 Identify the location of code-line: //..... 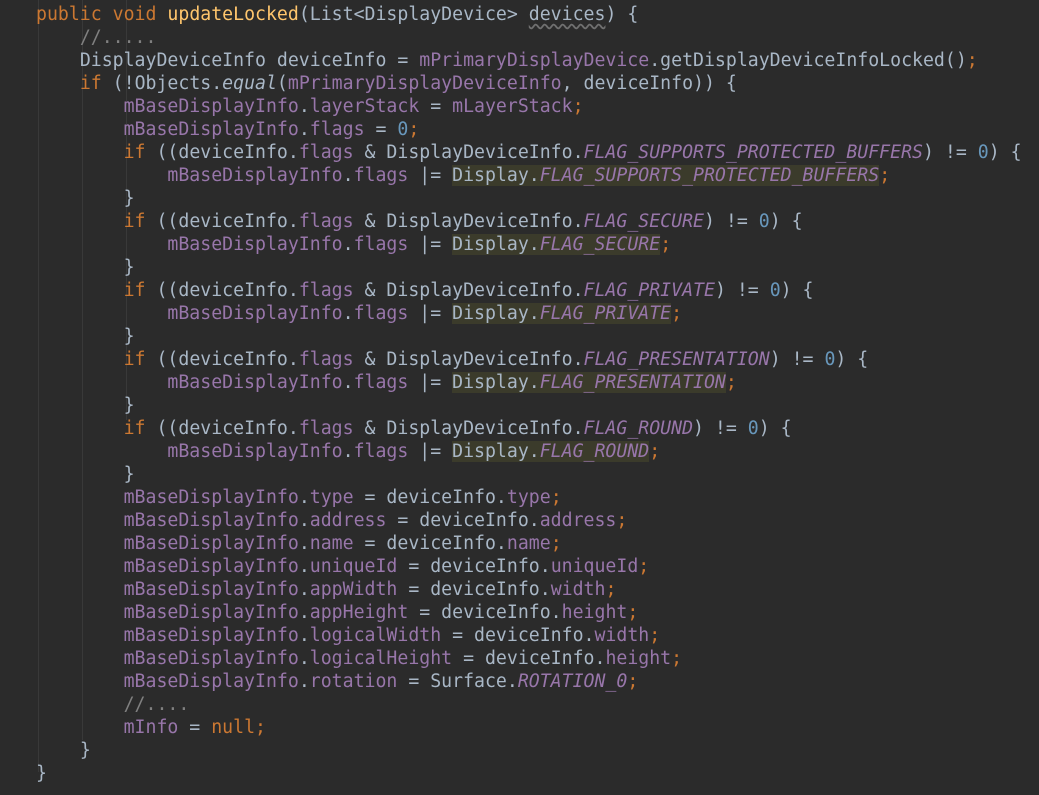
(113, 704).